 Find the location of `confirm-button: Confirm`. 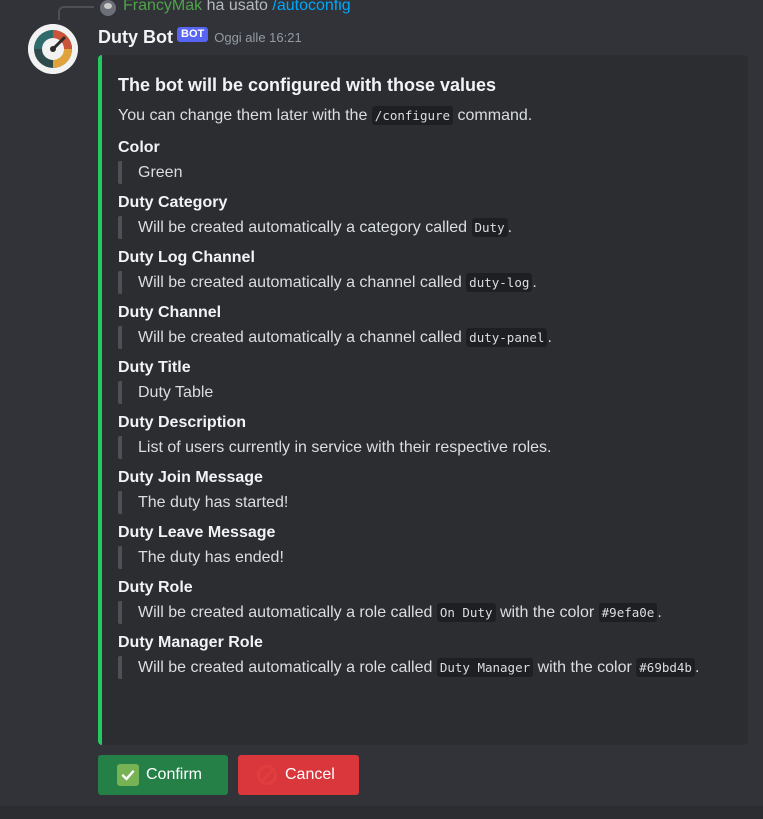

confirm-button: Confirm is located at coordinates (163, 775).